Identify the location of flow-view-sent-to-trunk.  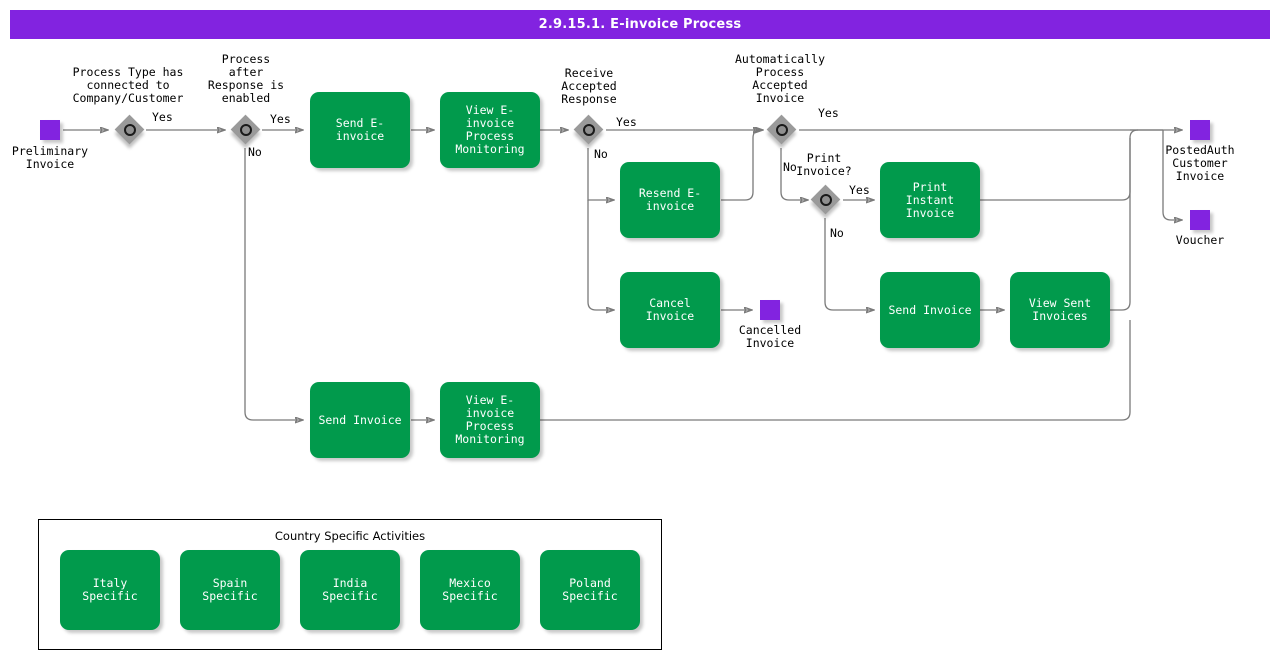
(1120, 224).